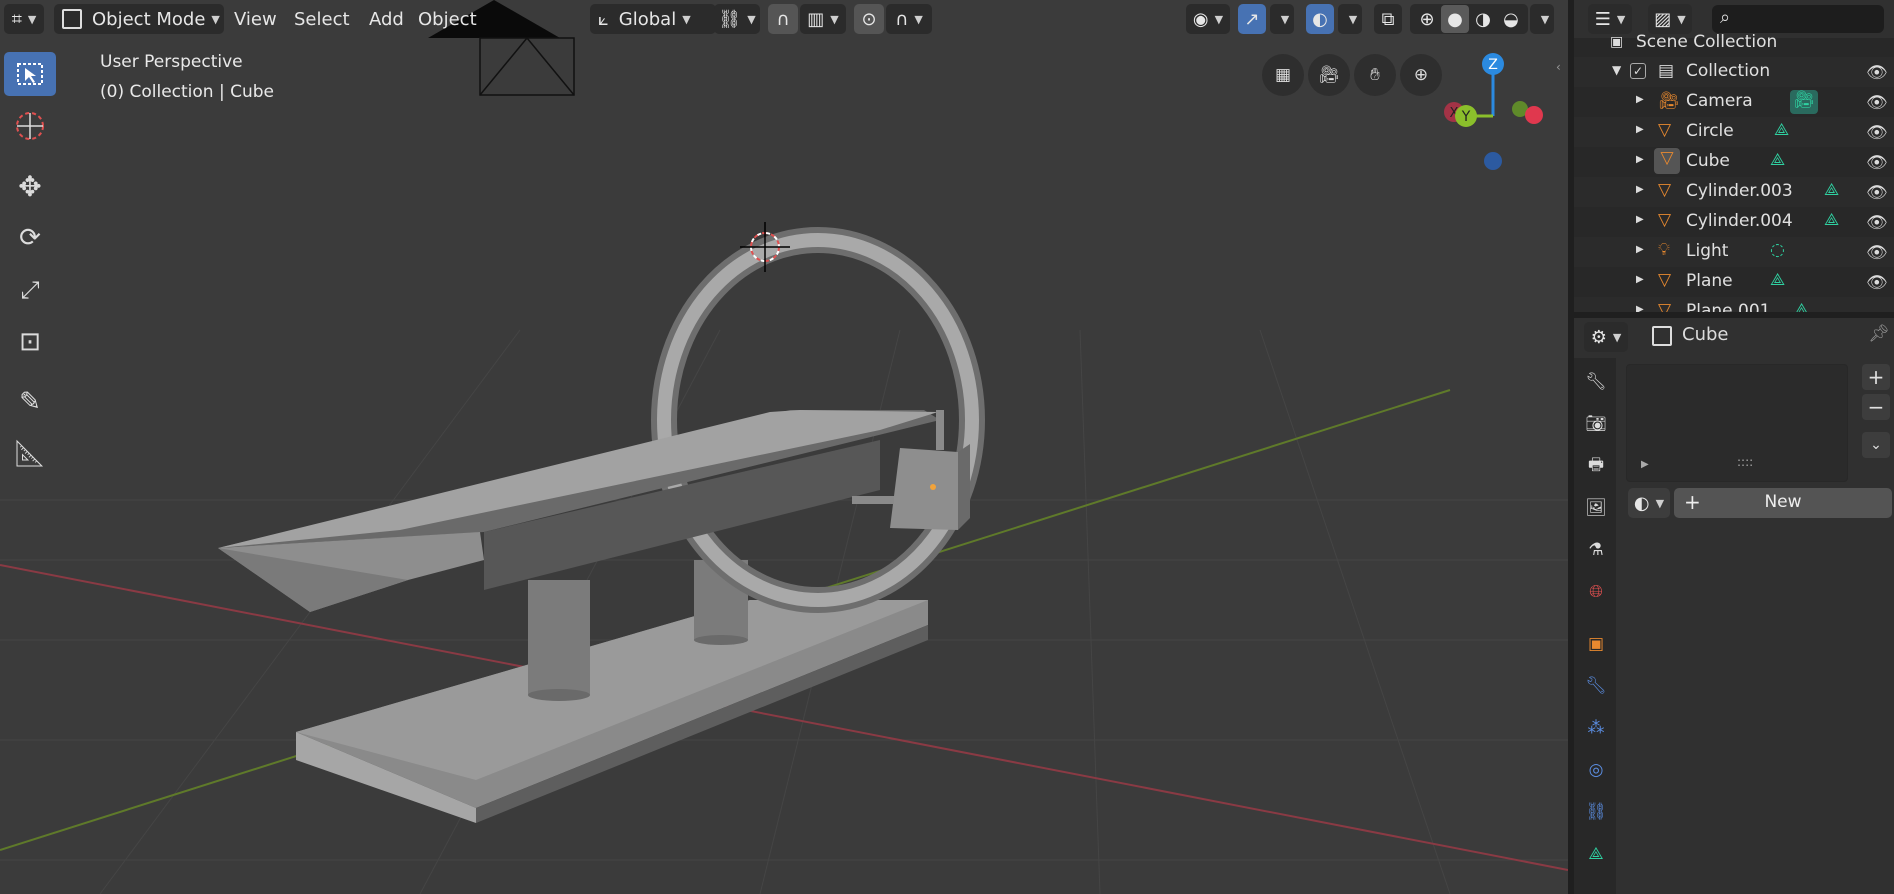  Describe the element at coordinates (1638, 71) in the screenshot. I see `checkbox-icon: ✓` at that location.